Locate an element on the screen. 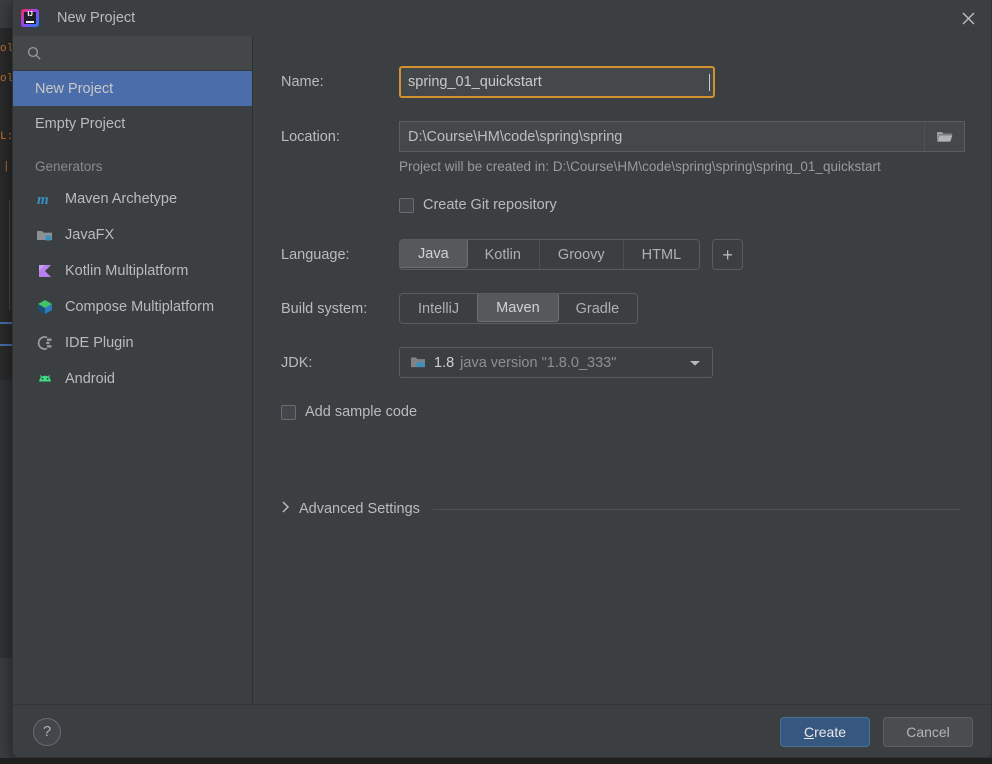 This screenshot has height=764, width=992. jdk-label: JDK: is located at coordinates (297, 362).